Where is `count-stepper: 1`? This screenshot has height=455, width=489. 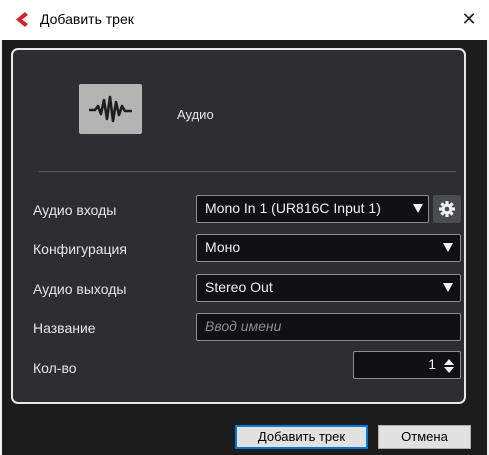 count-stepper: 1 is located at coordinates (407, 365).